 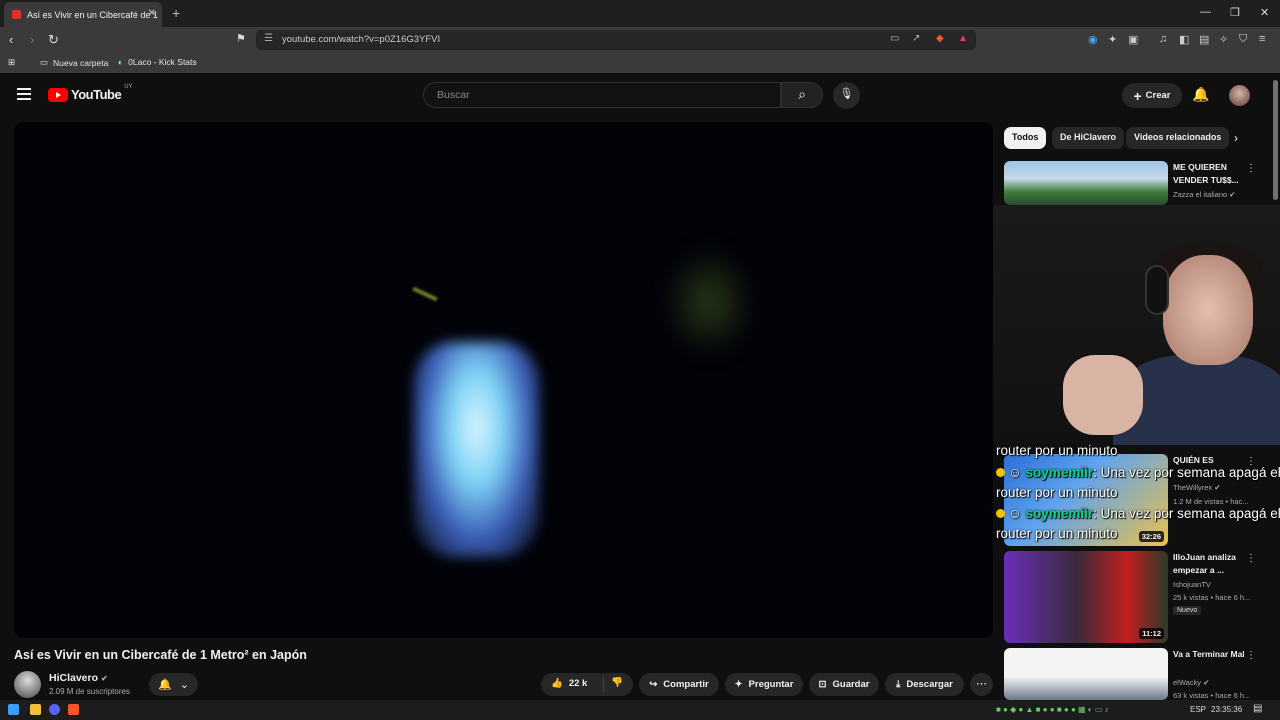 I want to click on voice-search-button: 🎙, so click(x=846, y=95).